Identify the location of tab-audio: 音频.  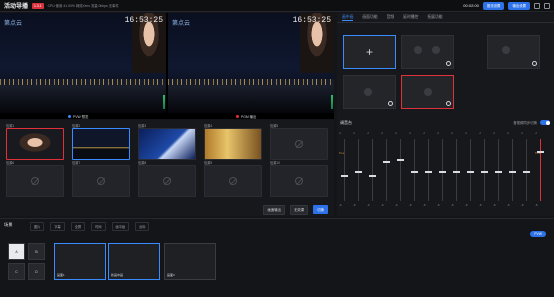
(391, 17).